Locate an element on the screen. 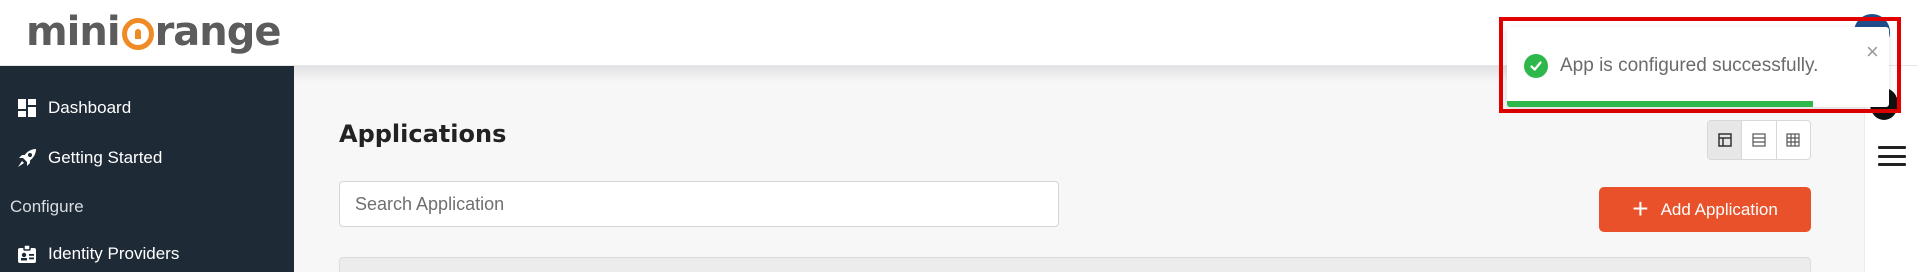  add-application-button: + Add Application is located at coordinates (1705, 209).